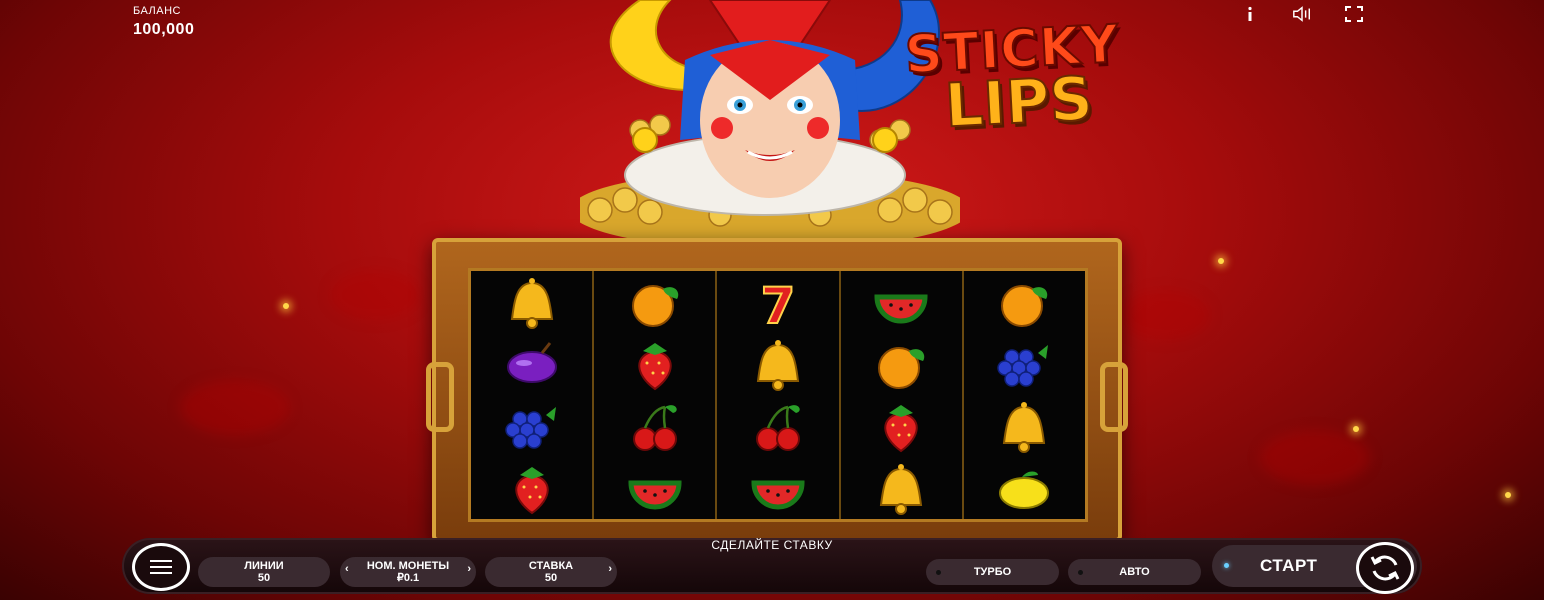  What do you see at coordinates (1250, 14) in the screenshot?
I see `info-icon` at bounding box center [1250, 14].